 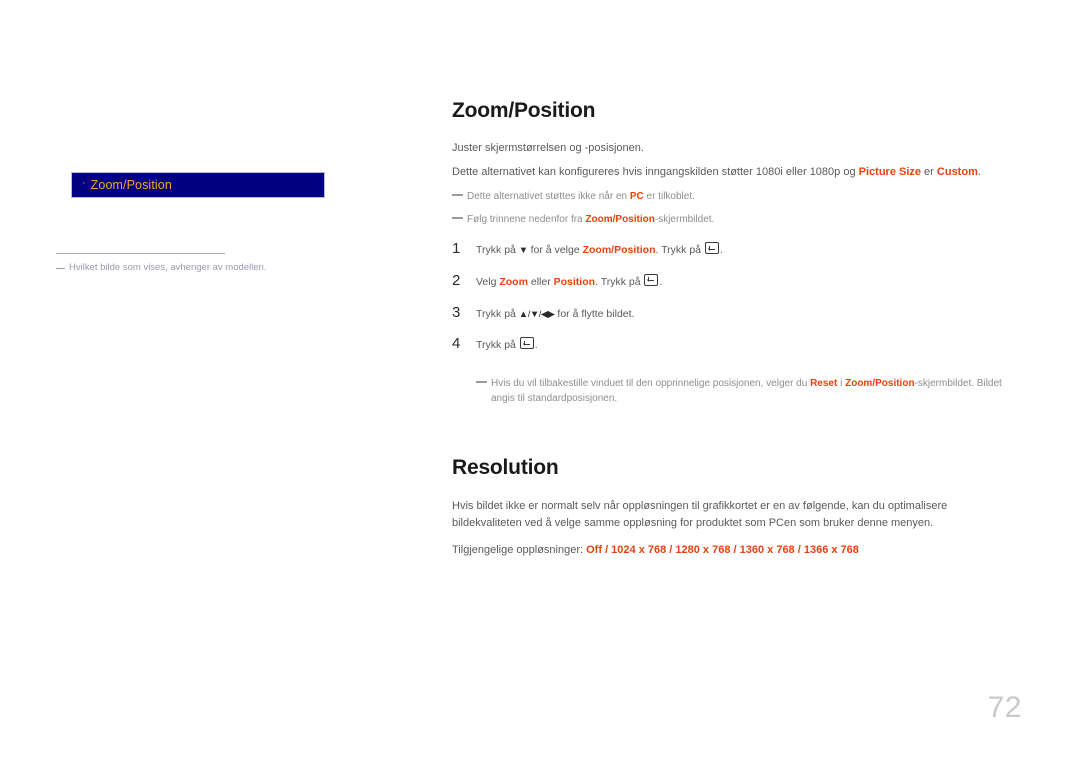 What do you see at coordinates (524, 110) in the screenshot?
I see `page-title-zoom-position: Zoom/Position` at bounding box center [524, 110].